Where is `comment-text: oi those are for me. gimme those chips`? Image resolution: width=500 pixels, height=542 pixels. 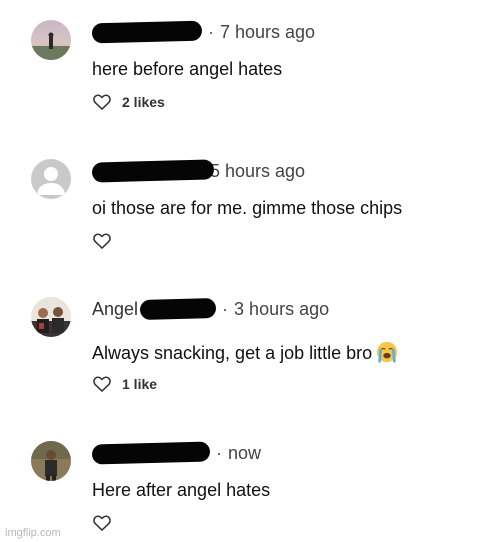 comment-text: oi those are for me. gimme those chips is located at coordinates (247, 208).